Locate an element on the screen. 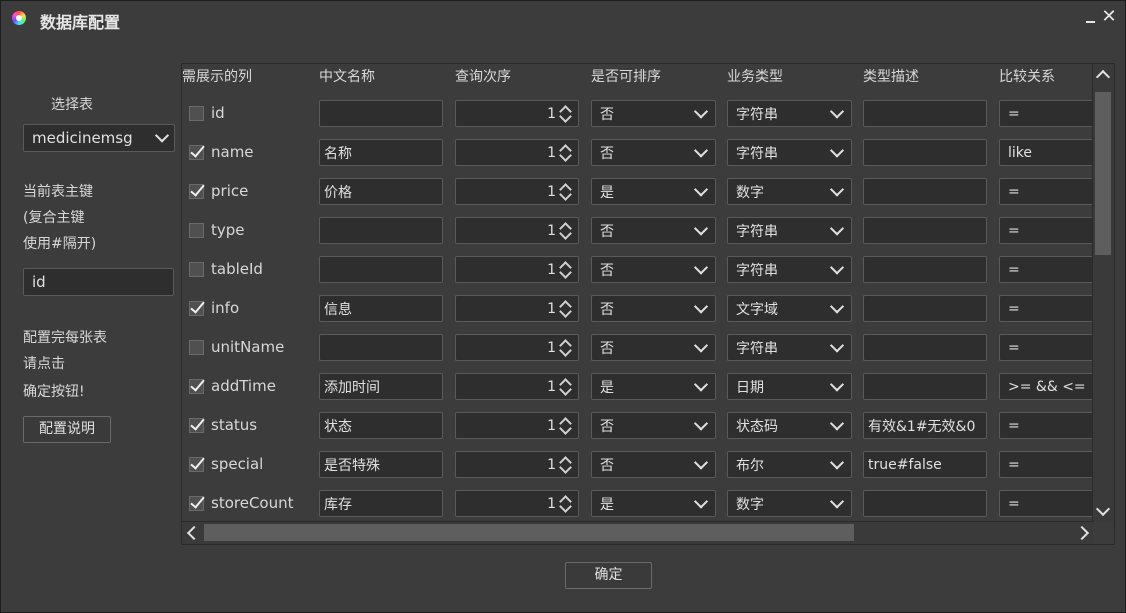 The image size is (1126, 613). business-type-select: 文字域 is located at coordinates (789, 308).